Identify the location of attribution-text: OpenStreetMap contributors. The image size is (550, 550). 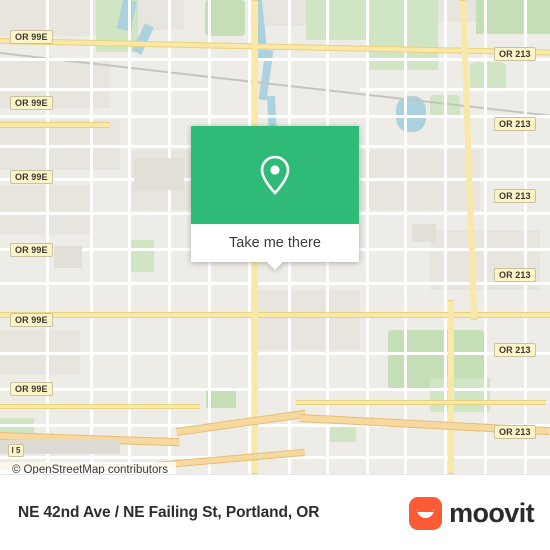
(95, 469).